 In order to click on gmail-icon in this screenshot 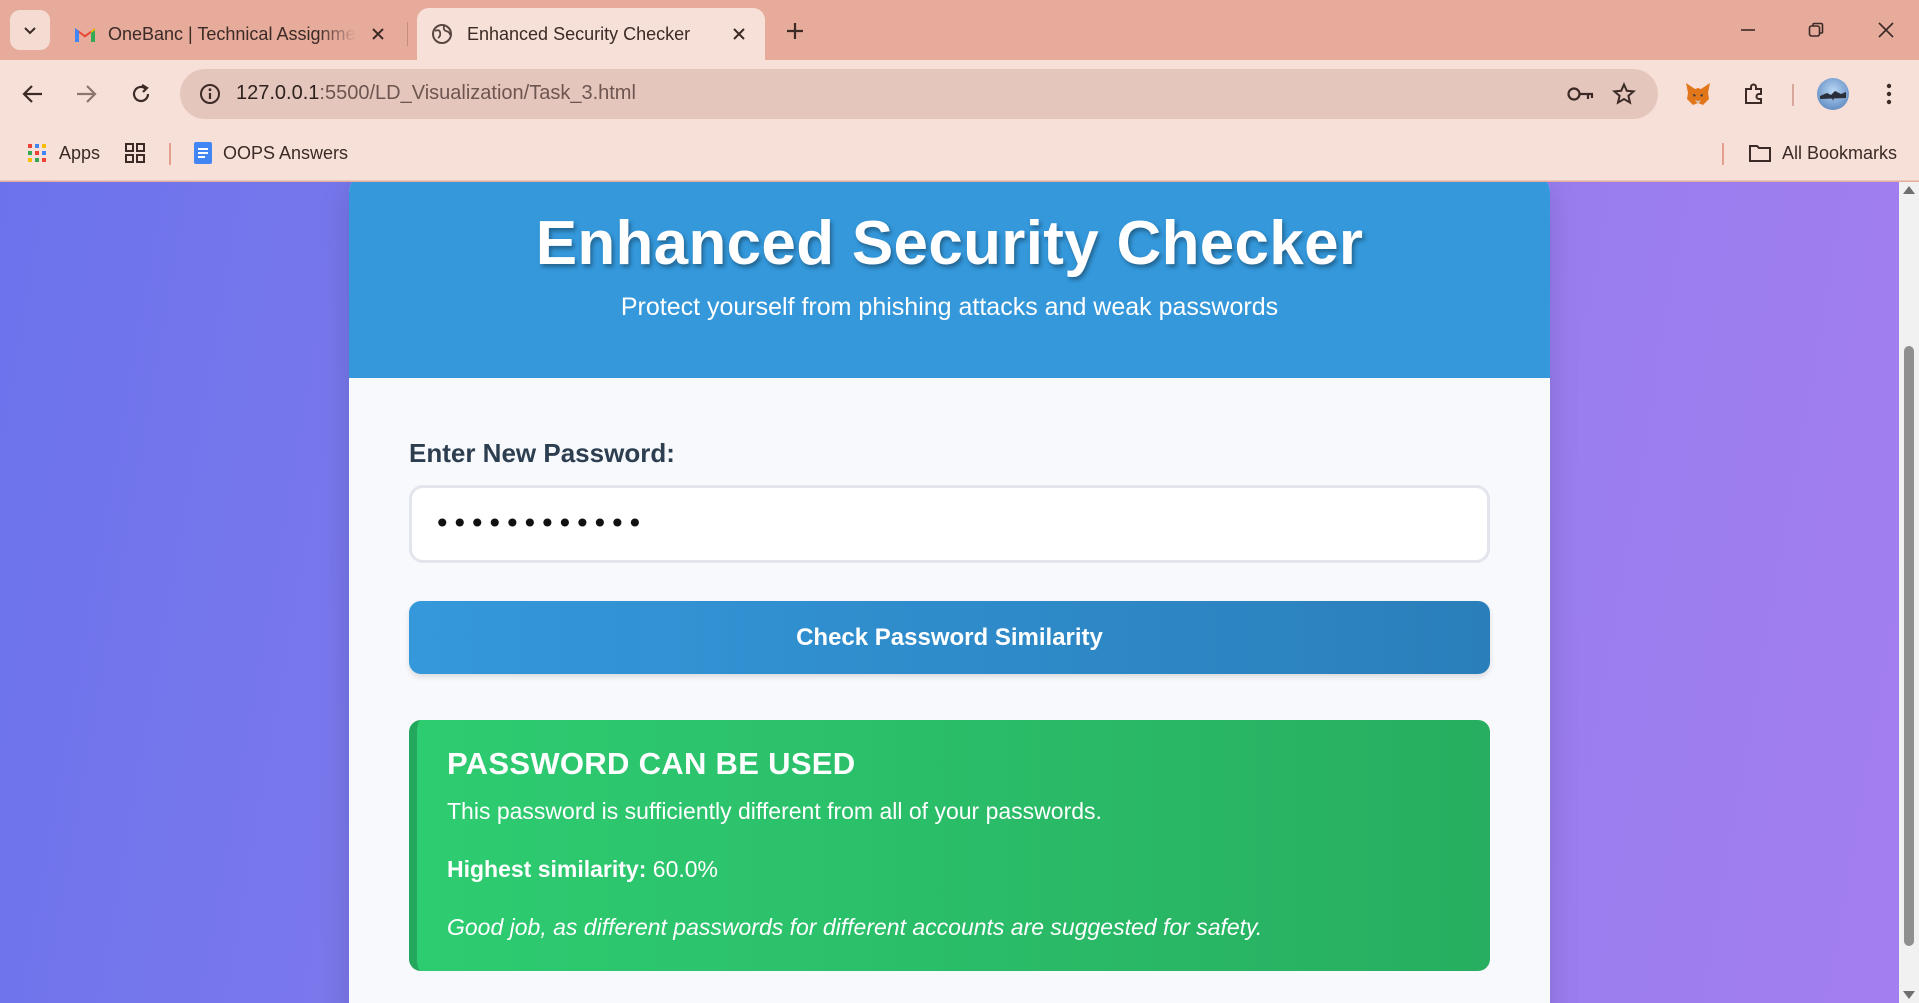, I will do `click(85, 35)`.